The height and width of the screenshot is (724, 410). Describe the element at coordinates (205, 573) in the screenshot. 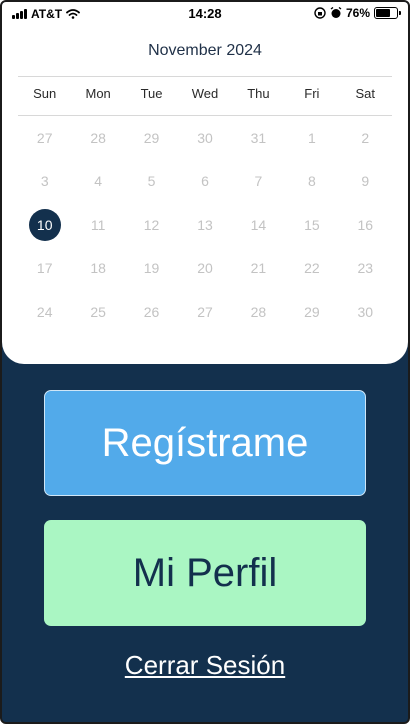

I see `profile-button: Mi Perfil` at that location.